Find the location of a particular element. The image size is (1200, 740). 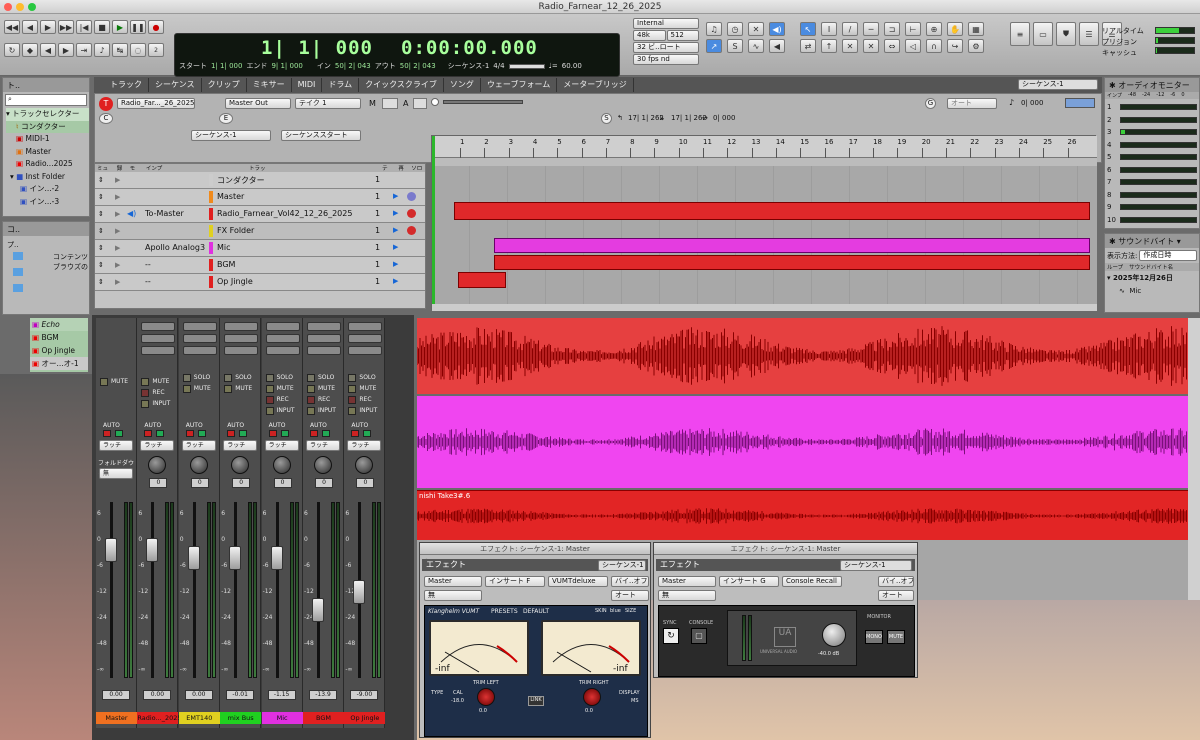

track-input: To-Master is located at coordinates (164, 213).